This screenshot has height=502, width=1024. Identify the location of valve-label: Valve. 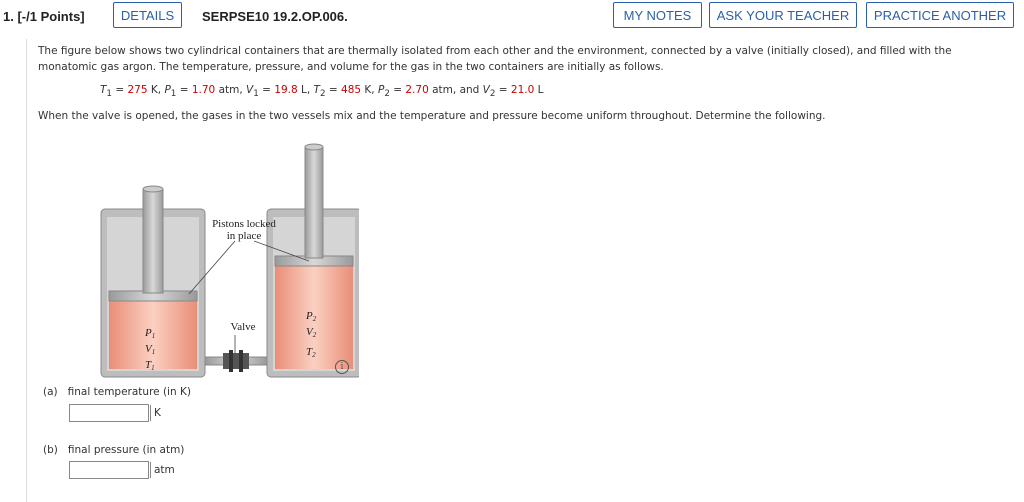
(242, 327).